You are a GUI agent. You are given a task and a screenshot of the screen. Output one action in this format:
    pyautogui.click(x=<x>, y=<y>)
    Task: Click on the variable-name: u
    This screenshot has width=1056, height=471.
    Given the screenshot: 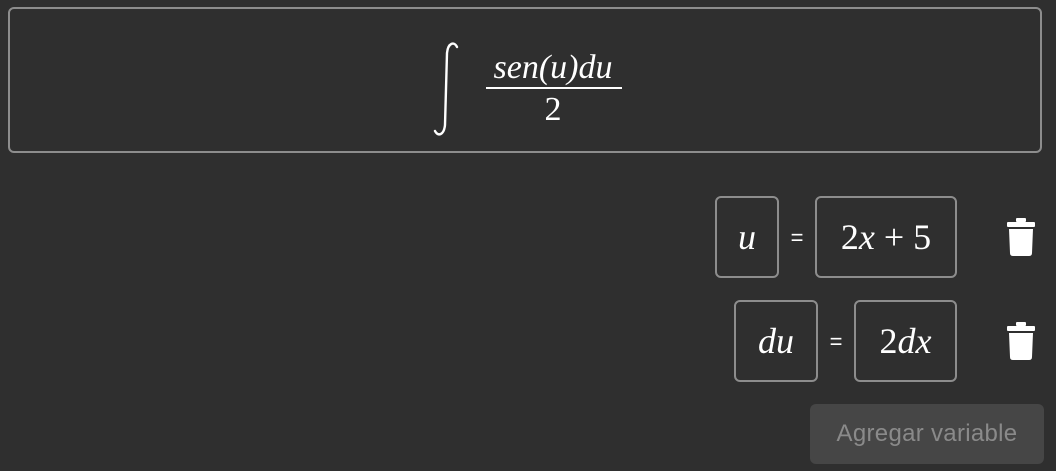 What is the action you would take?
    pyautogui.click(x=747, y=237)
    